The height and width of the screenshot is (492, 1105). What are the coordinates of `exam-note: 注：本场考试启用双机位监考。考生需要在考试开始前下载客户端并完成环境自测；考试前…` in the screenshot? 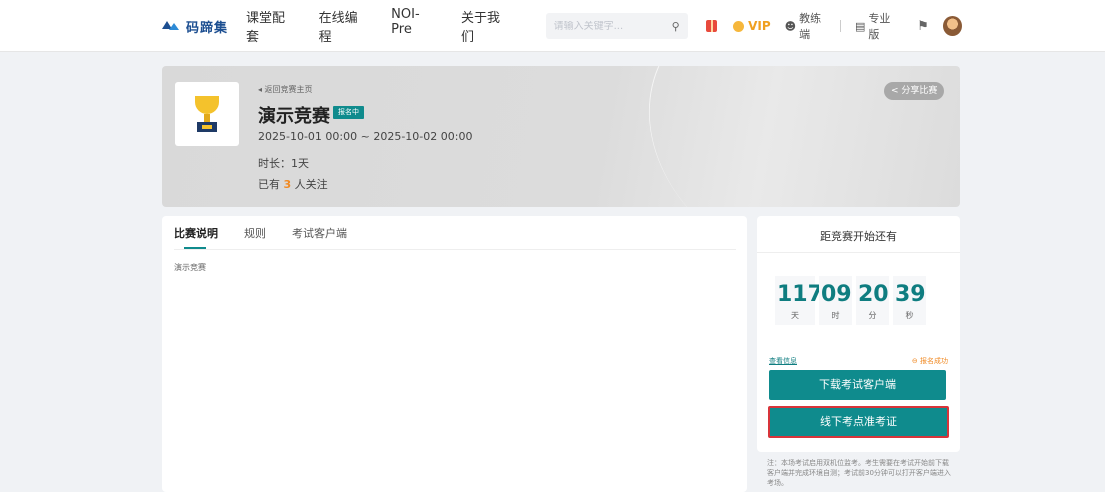 It's located at (859, 473).